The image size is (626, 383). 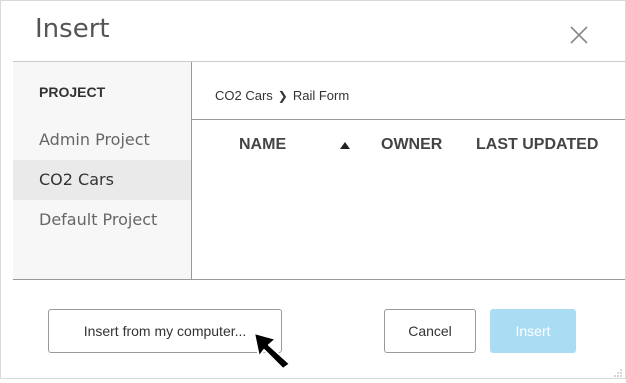 What do you see at coordinates (102, 180) in the screenshot?
I see `sidebar-item-co2-cars: CO2 Cars` at bounding box center [102, 180].